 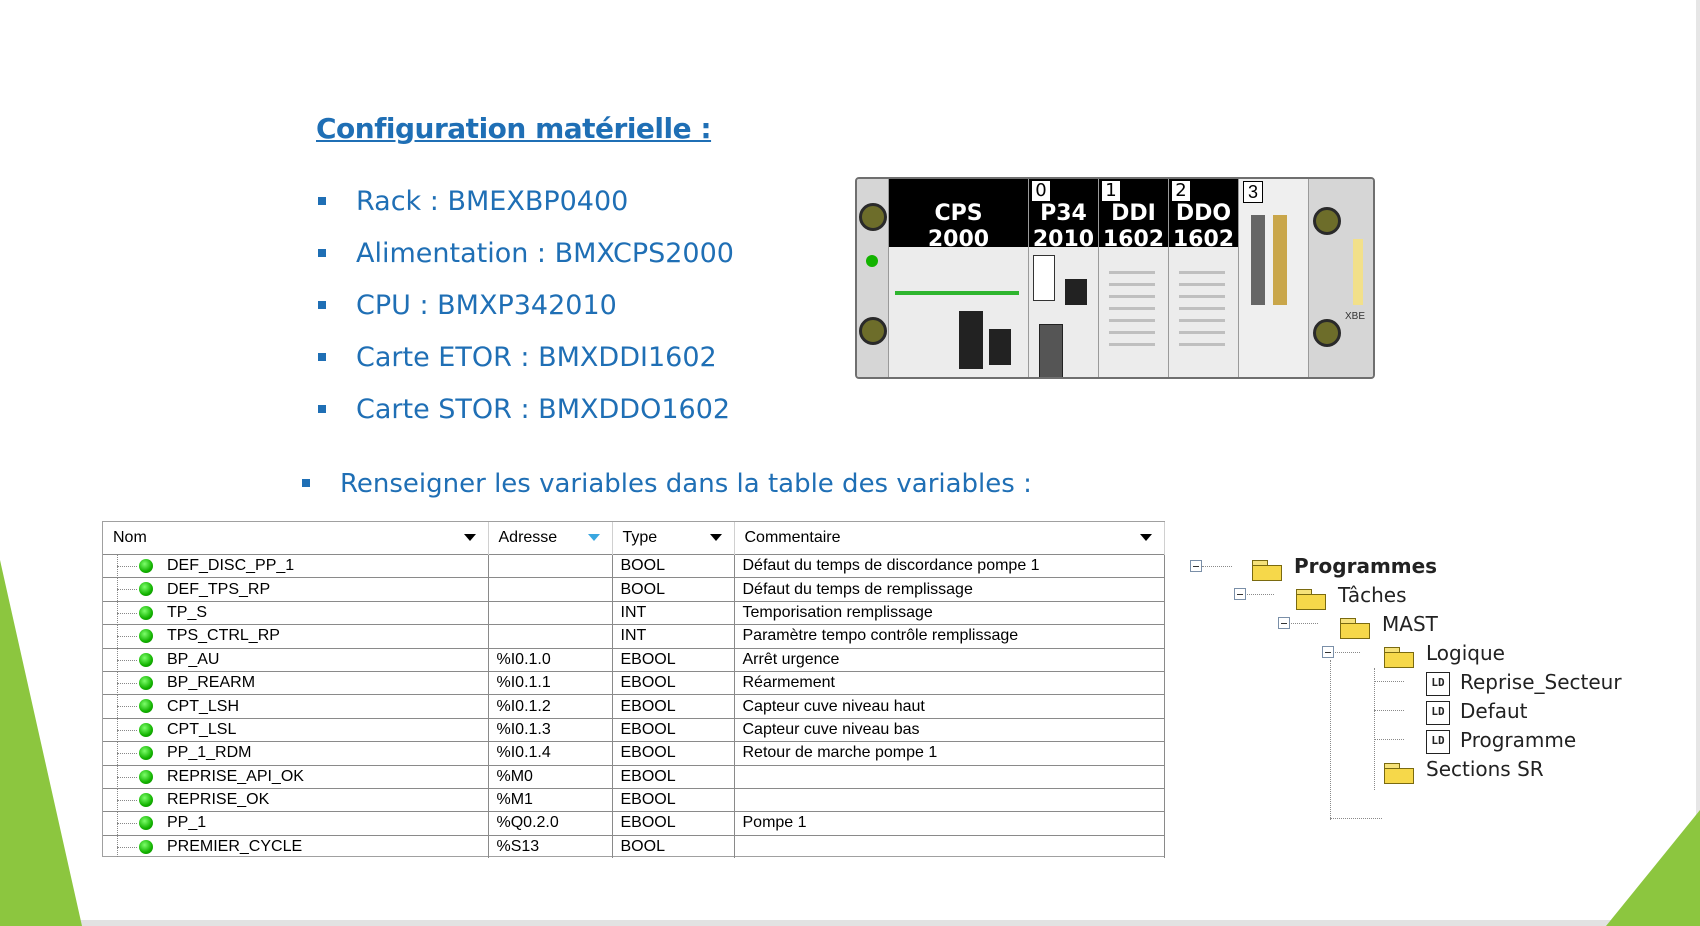 I want to click on cell-commentaire: Paramètre tempo contrôle remplissage, so click(x=949, y=636).